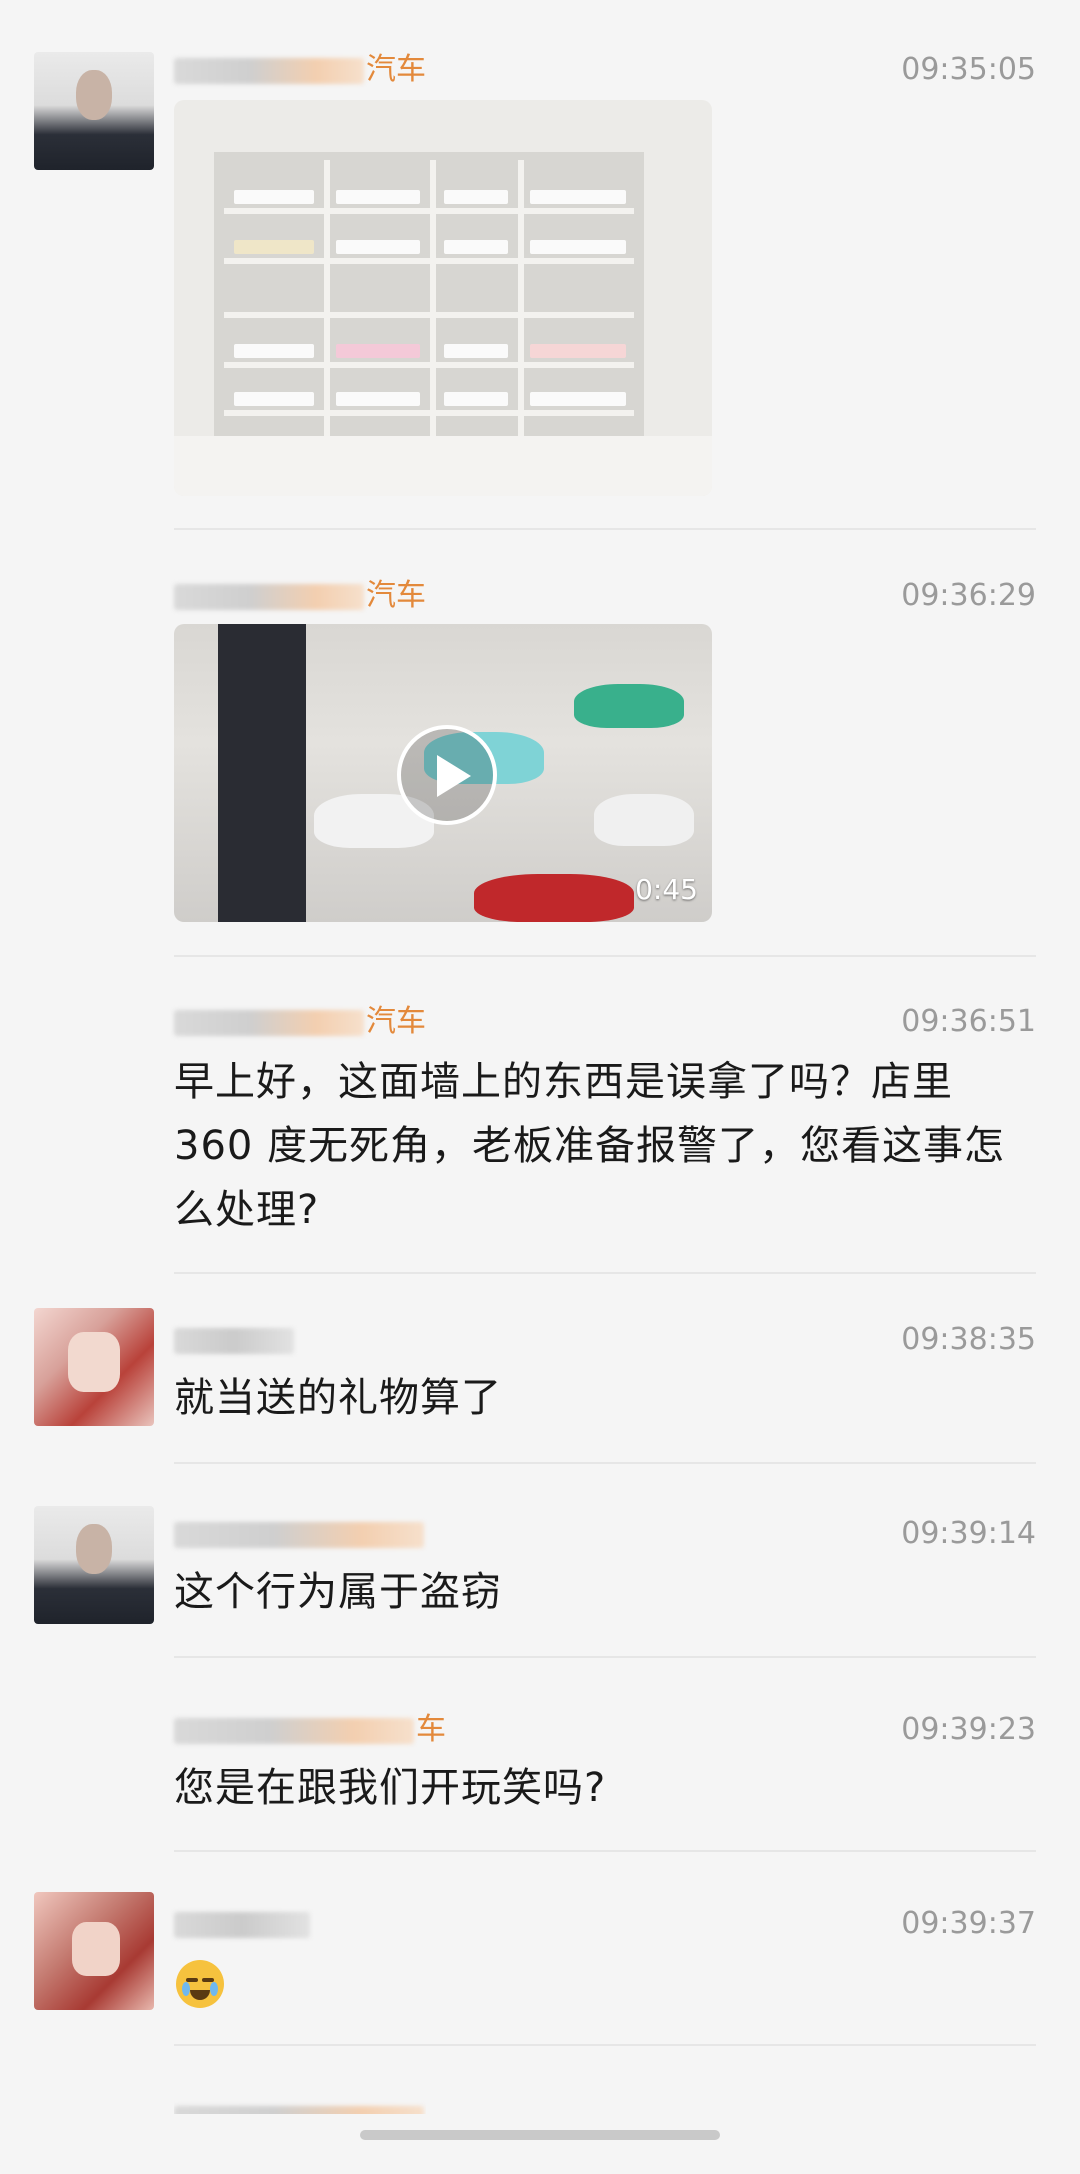 The height and width of the screenshot is (2174, 1080). What do you see at coordinates (447, 775) in the screenshot?
I see `play-icon` at bounding box center [447, 775].